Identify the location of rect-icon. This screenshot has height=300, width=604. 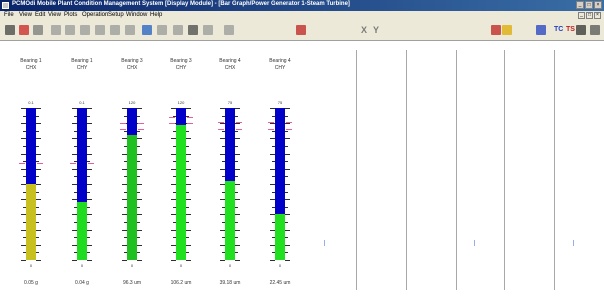
(130, 30).